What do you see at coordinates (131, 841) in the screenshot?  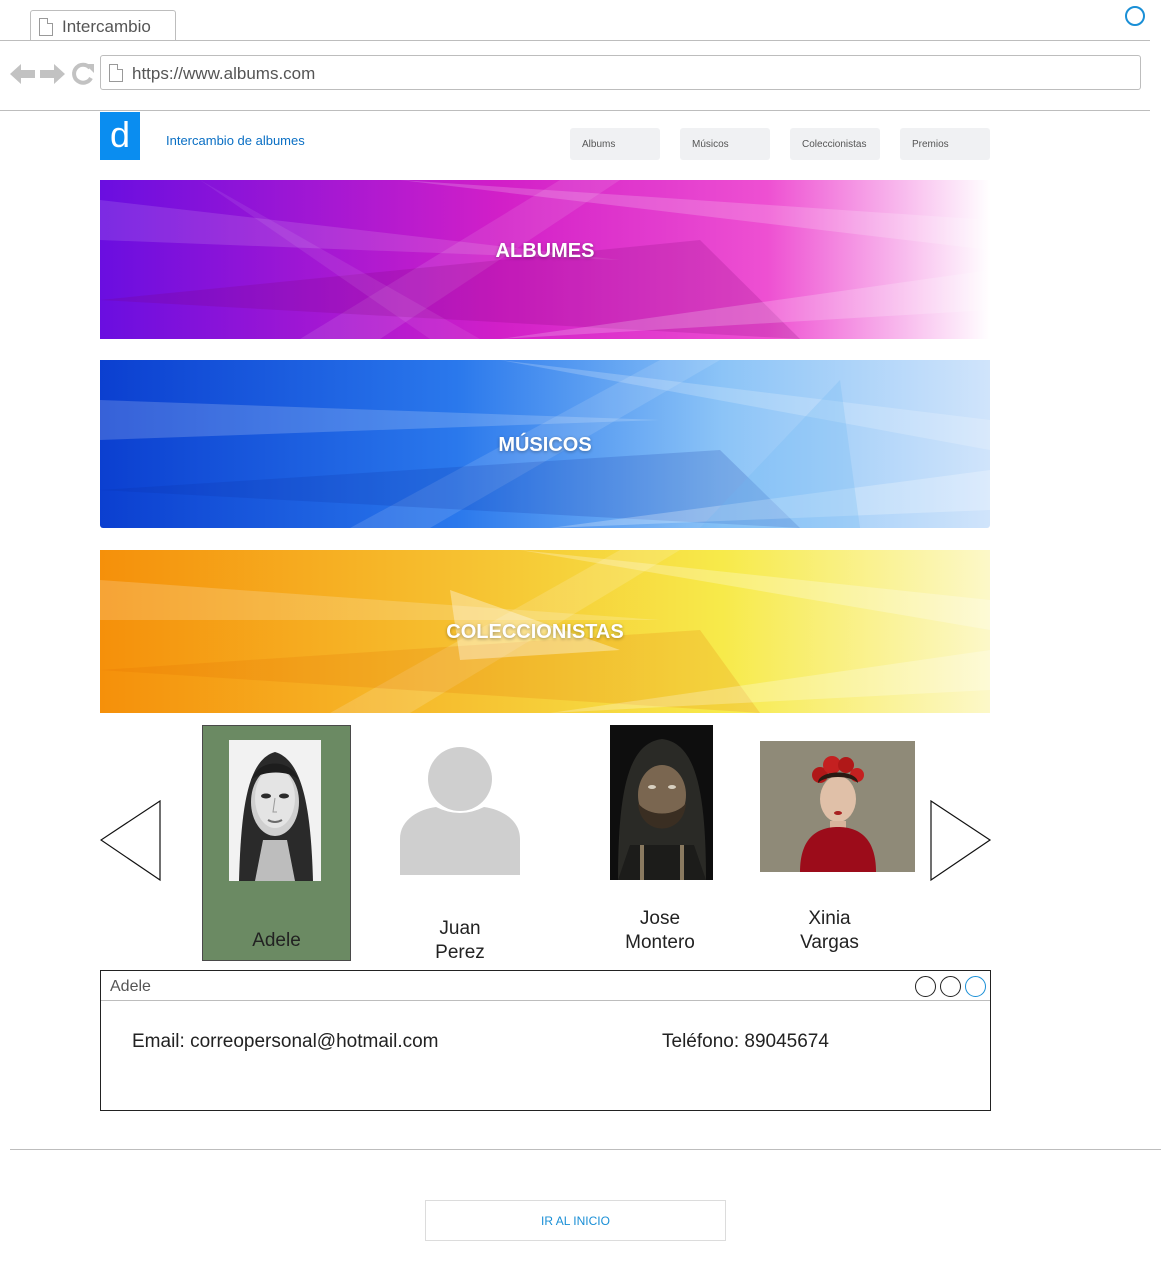 I see `carousel-prev-icon` at bounding box center [131, 841].